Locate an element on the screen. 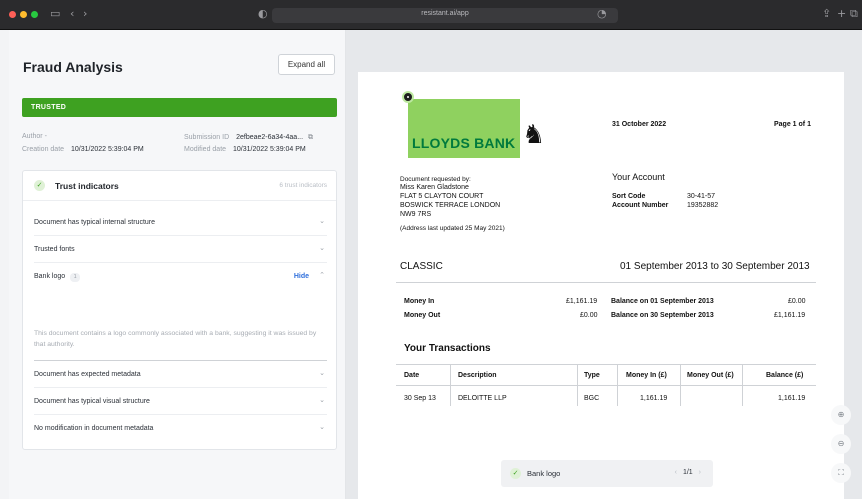  column-header-description: Description is located at coordinates (477, 375).